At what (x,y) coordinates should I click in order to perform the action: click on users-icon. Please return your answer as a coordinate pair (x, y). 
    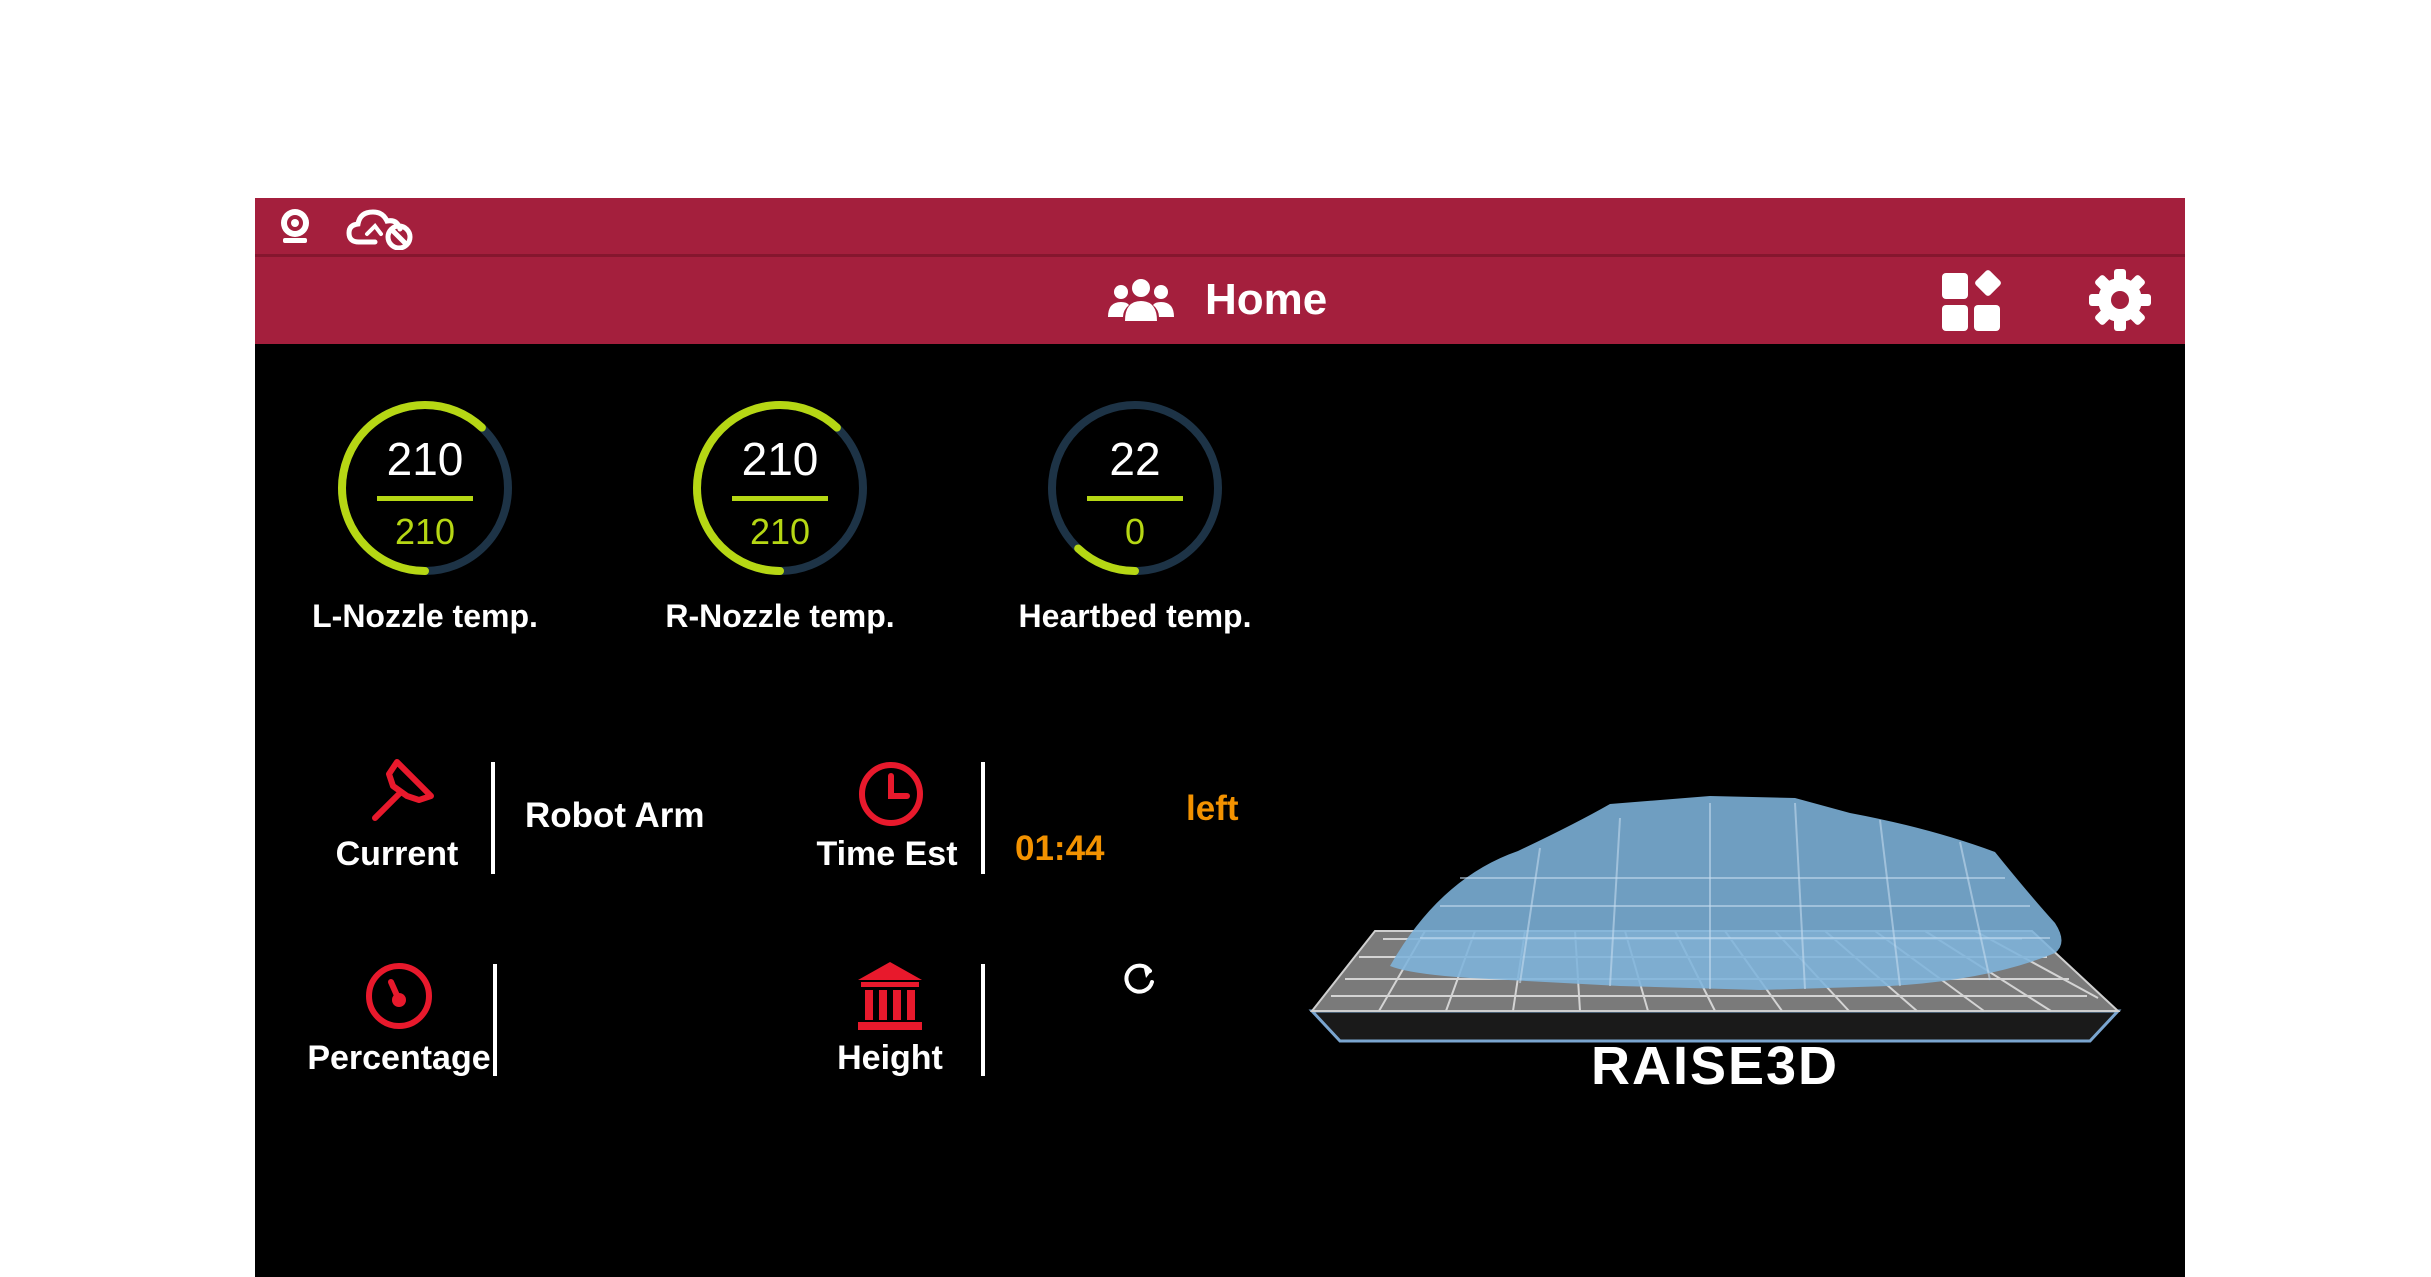
    Looking at the image, I should click on (1141, 300).